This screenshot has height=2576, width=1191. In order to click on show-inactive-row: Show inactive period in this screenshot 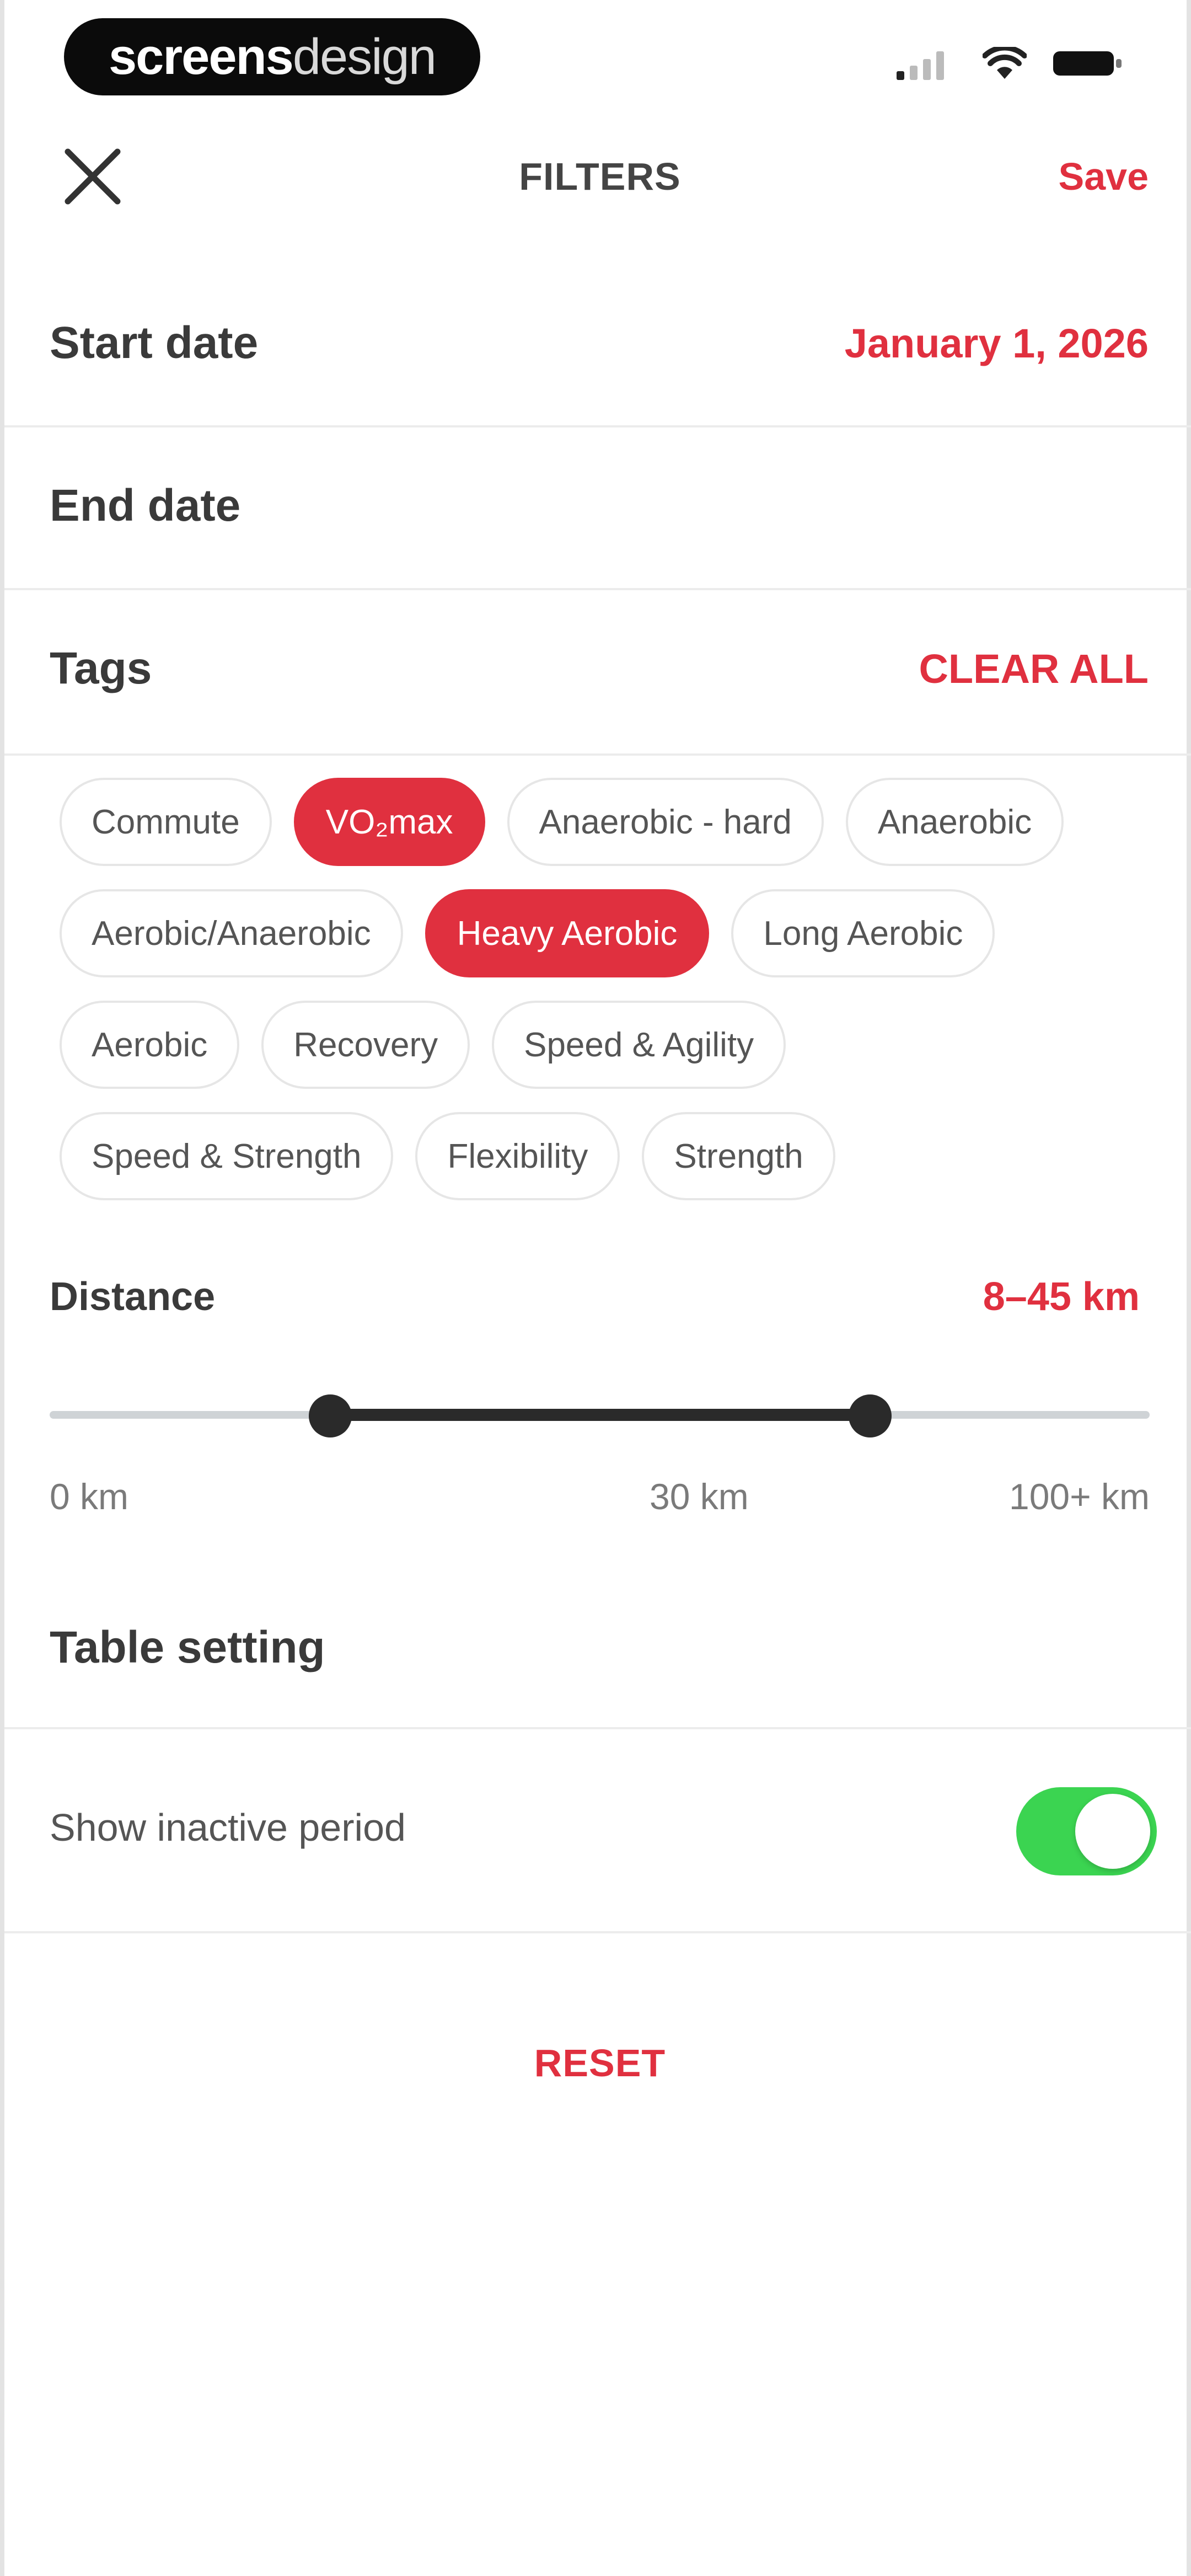, I will do `click(597, 1831)`.